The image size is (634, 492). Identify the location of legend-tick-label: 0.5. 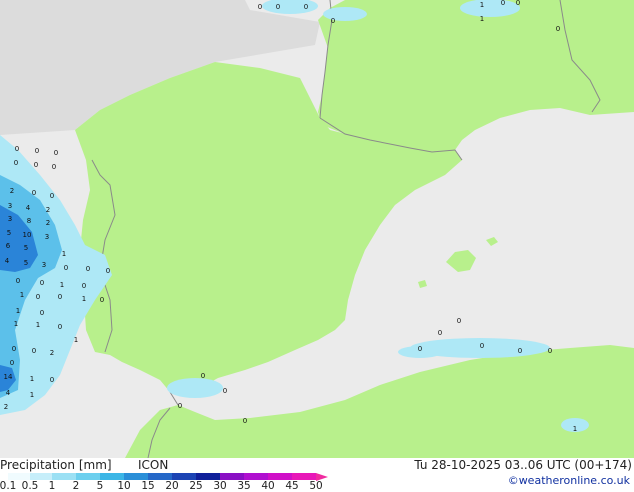
(30, 486).